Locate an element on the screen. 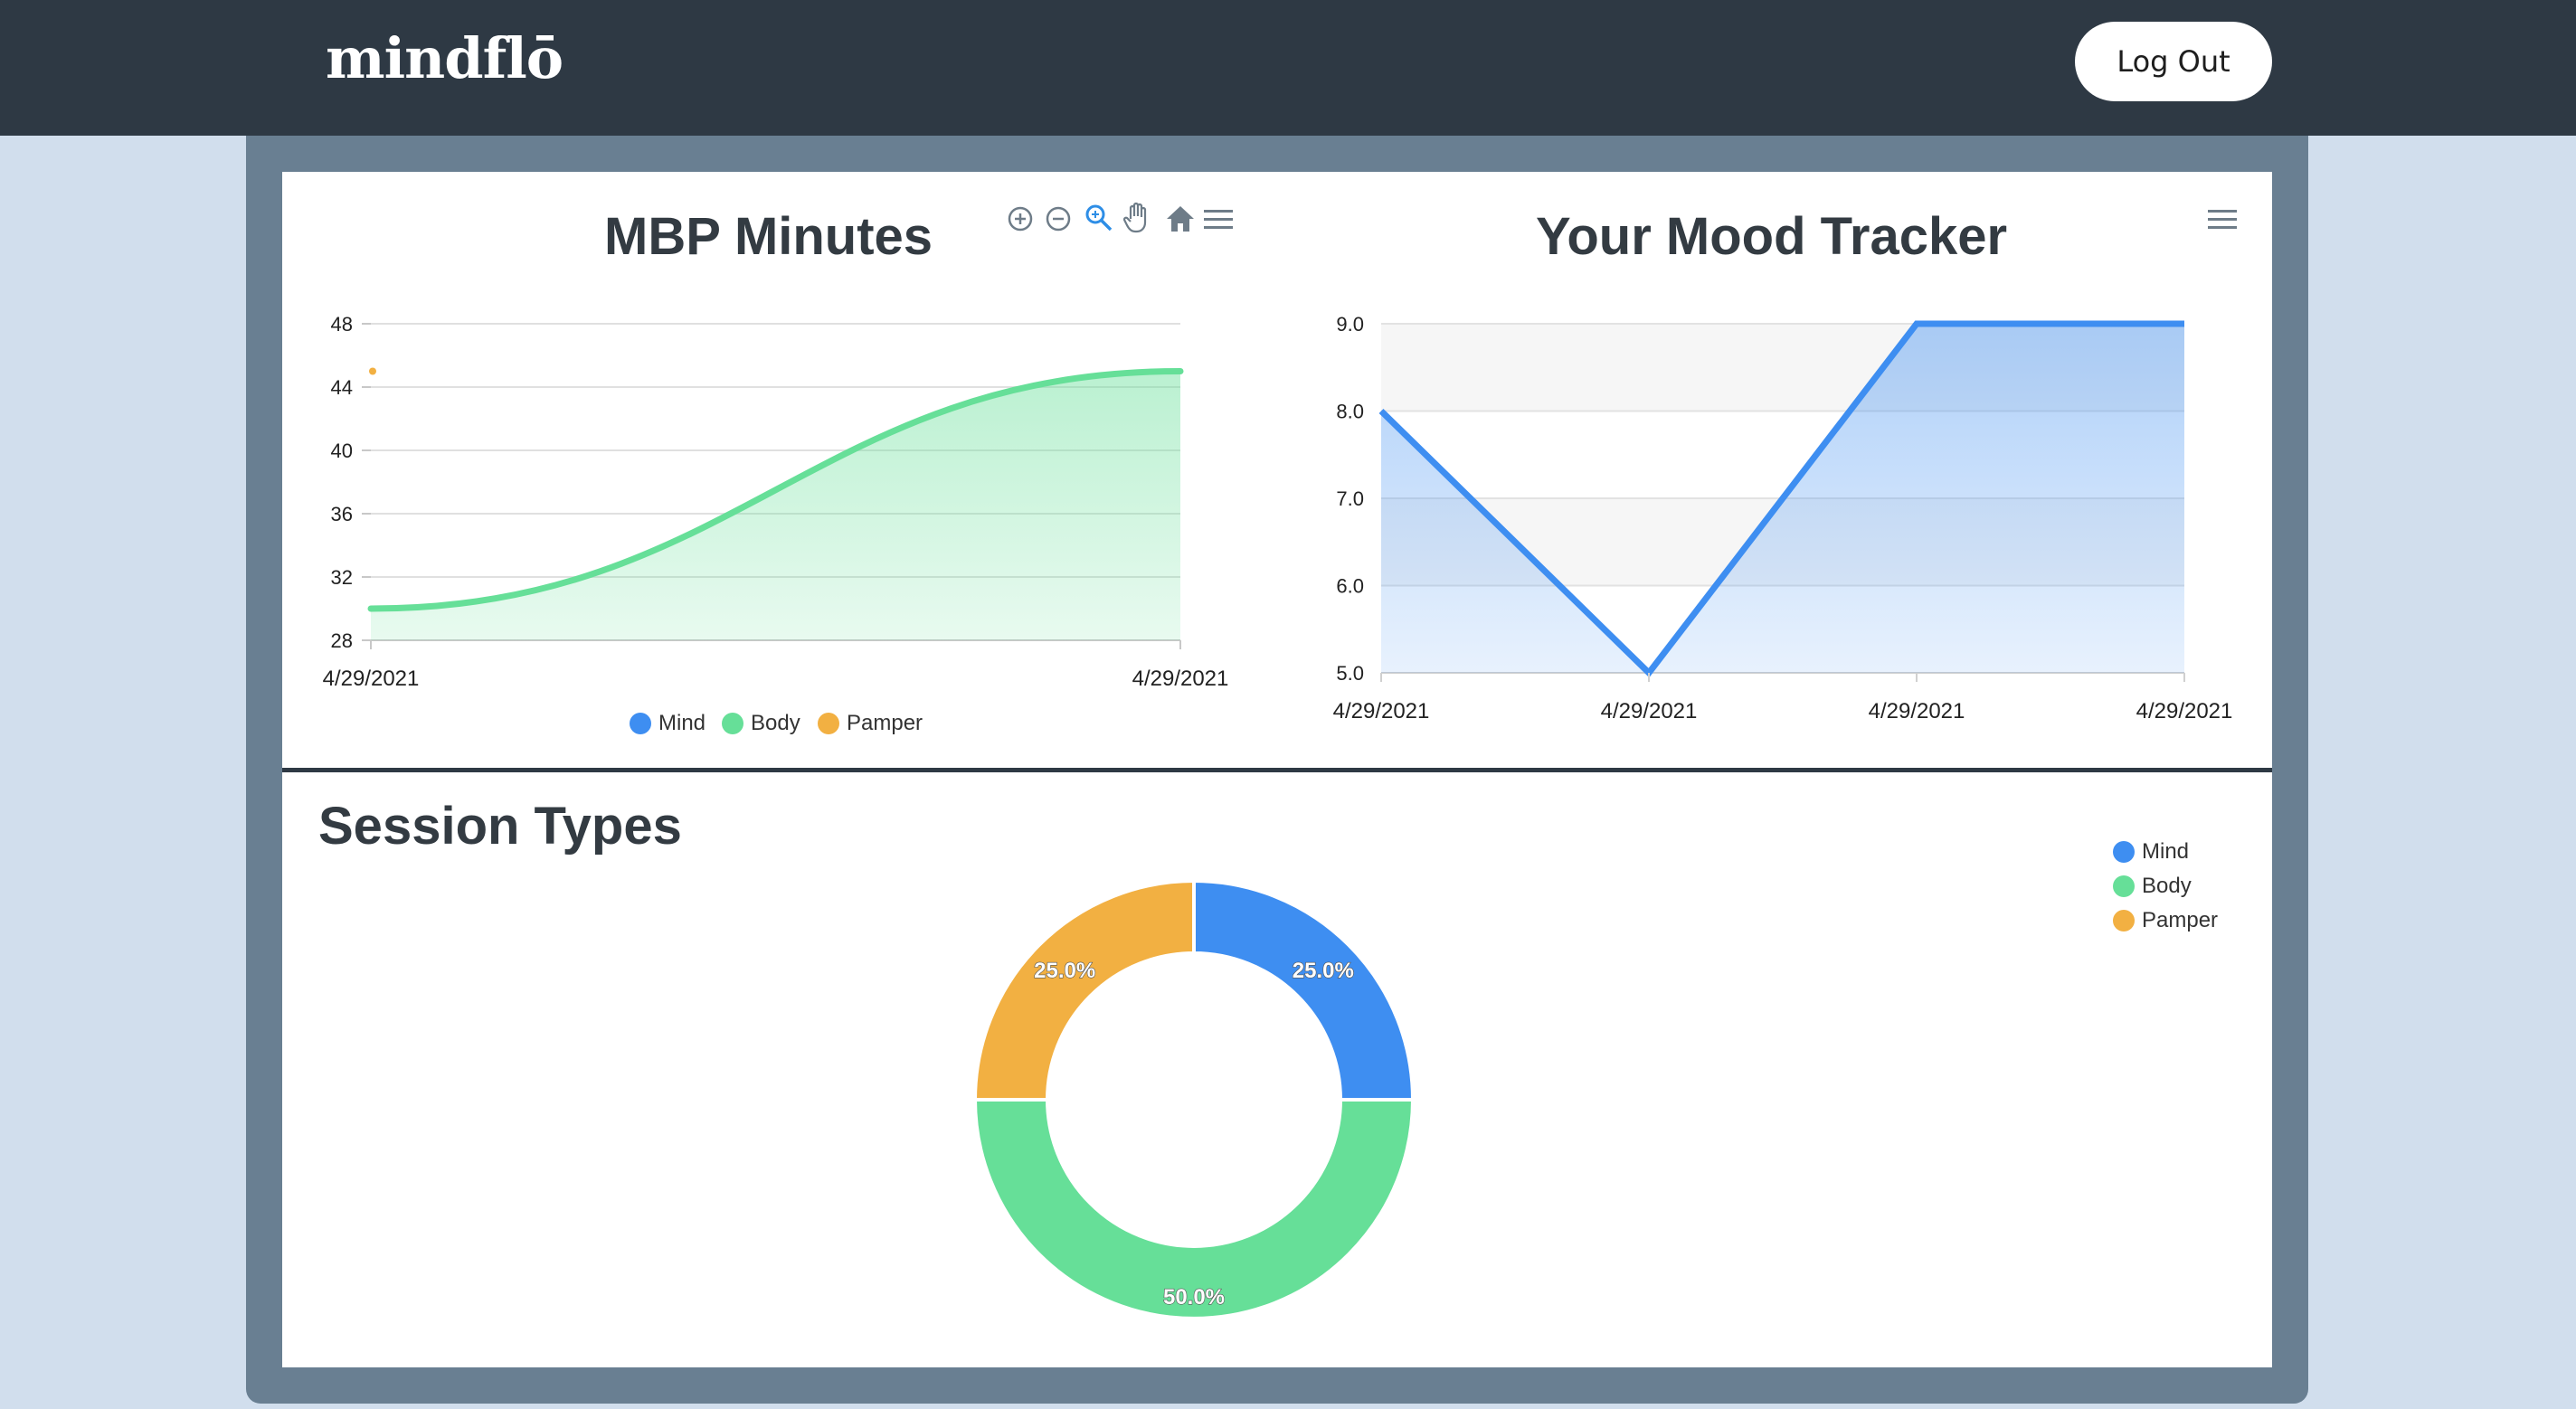 Image resolution: width=2576 pixels, height=1409 pixels. donut-slice-pamper is located at coordinates (1084, 990).